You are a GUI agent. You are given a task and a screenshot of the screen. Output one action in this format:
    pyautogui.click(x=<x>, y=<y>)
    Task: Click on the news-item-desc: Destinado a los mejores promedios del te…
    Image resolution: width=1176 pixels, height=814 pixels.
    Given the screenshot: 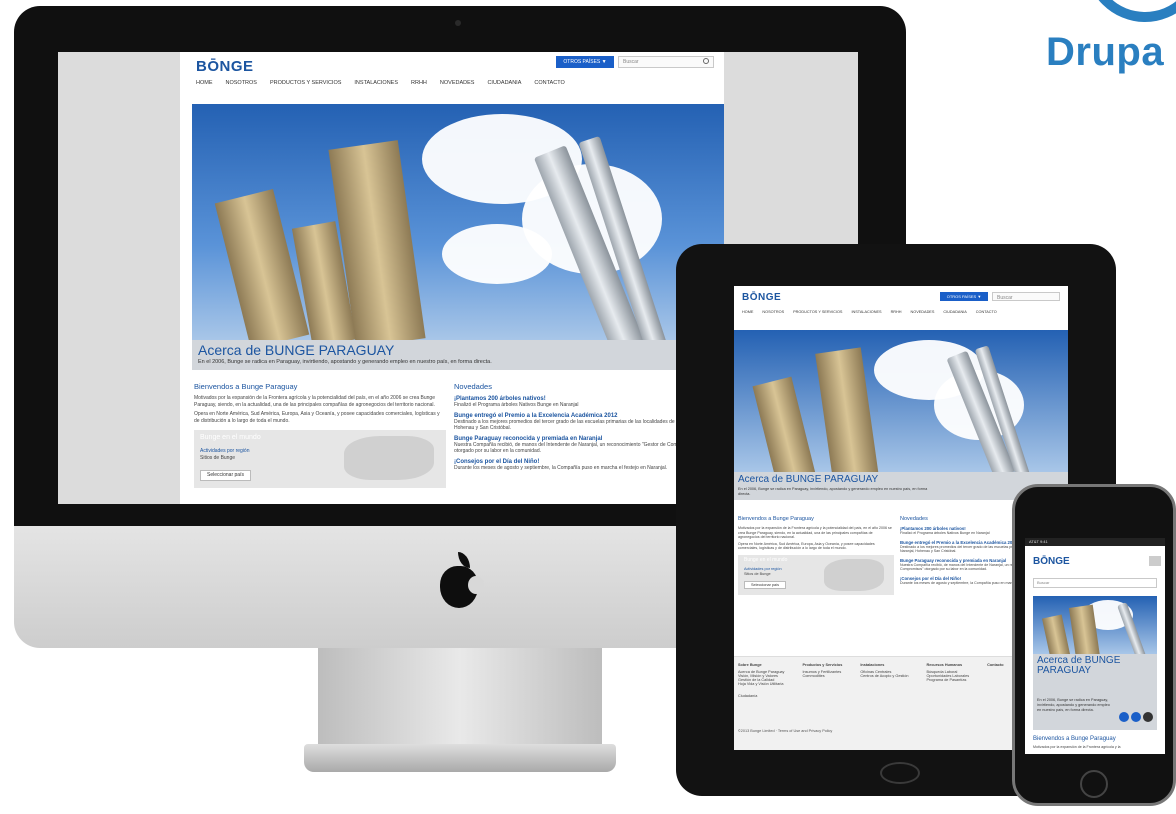 What is the action you would take?
    pyautogui.click(x=575, y=425)
    